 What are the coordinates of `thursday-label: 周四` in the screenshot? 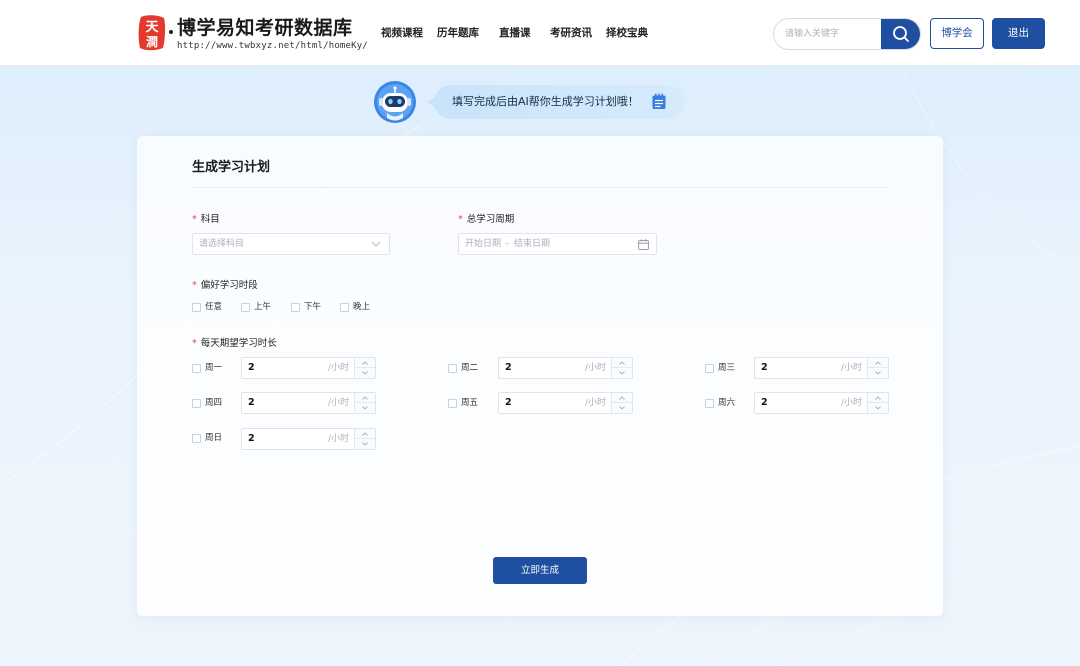 It's located at (214, 403).